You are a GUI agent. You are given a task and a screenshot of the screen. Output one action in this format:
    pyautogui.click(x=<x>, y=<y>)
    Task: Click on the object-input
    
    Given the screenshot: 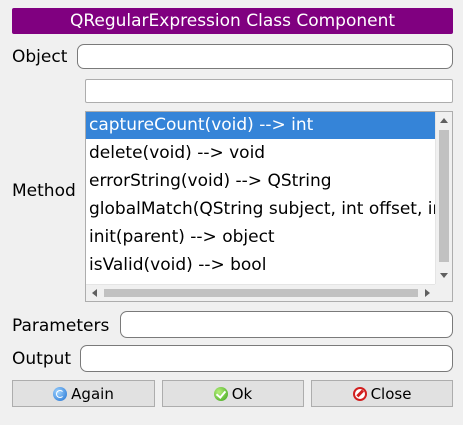 What is the action you would take?
    pyautogui.click(x=265, y=56)
    